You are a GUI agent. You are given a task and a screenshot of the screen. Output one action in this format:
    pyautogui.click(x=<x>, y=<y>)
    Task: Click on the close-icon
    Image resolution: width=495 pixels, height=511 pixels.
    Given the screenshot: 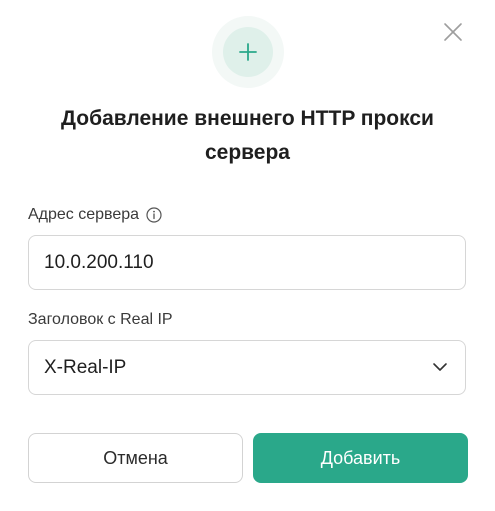 What is the action you would take?
    pyautogui.click(x=453, y=32)
    